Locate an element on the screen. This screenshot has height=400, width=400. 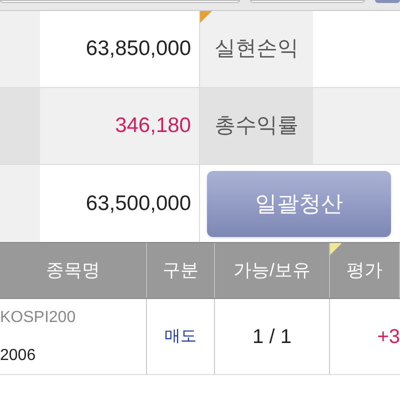
item-name: KOSPI200 is located at coordinates (38, 318).